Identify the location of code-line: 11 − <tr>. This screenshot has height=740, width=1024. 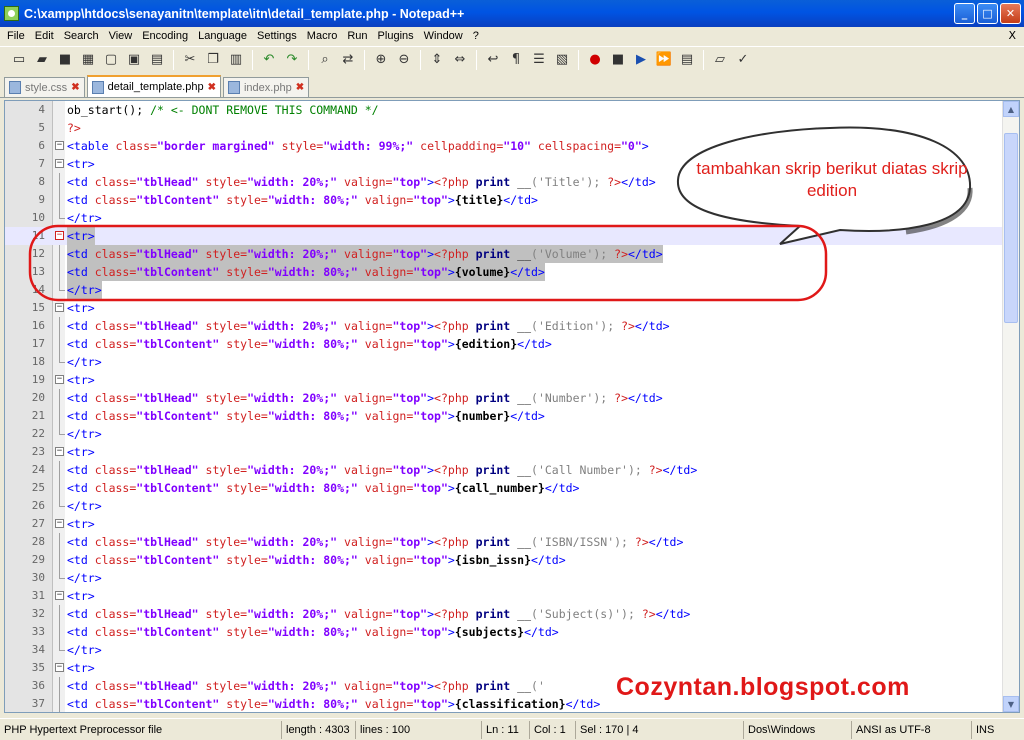
(504, 236).